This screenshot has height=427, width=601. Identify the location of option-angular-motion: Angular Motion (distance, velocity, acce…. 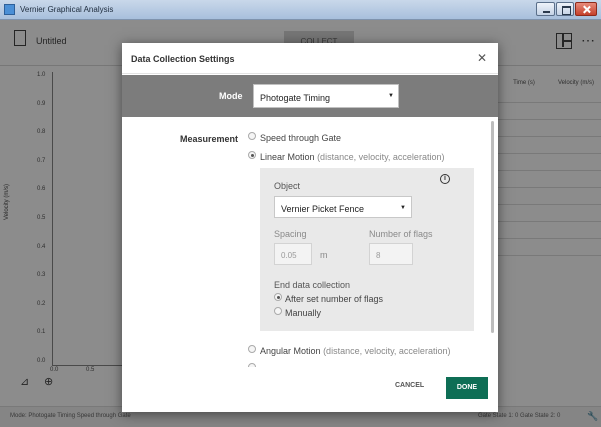
(355, 351).